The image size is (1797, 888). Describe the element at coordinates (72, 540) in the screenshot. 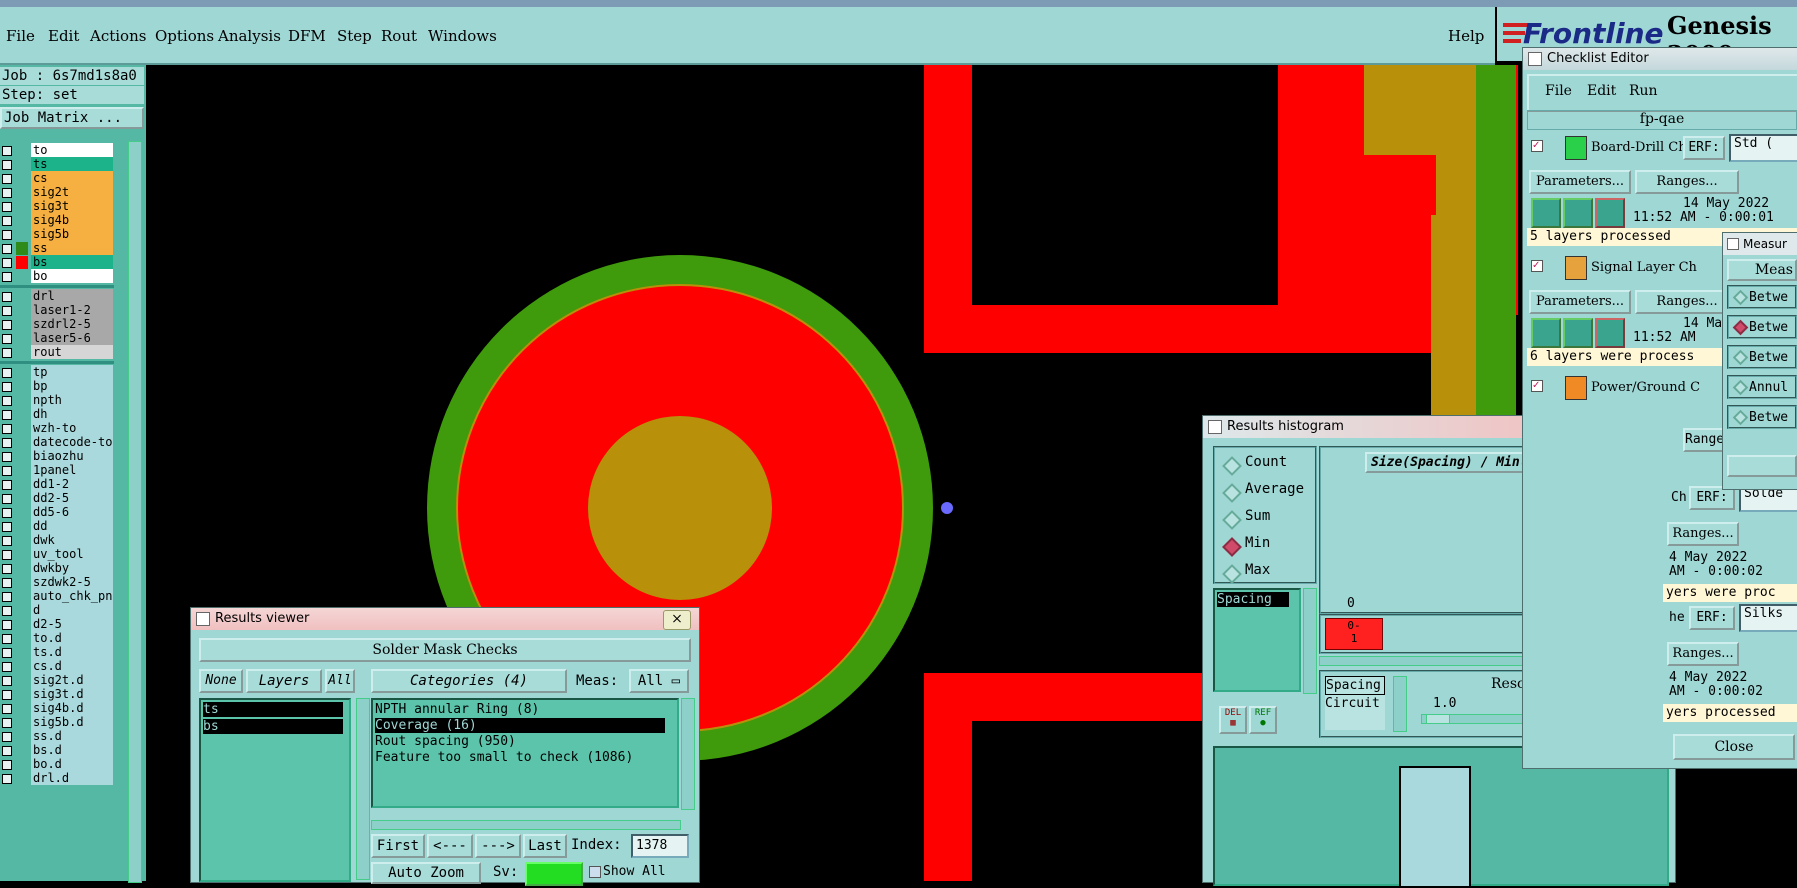

I see `layer-name: dwk` at that location.